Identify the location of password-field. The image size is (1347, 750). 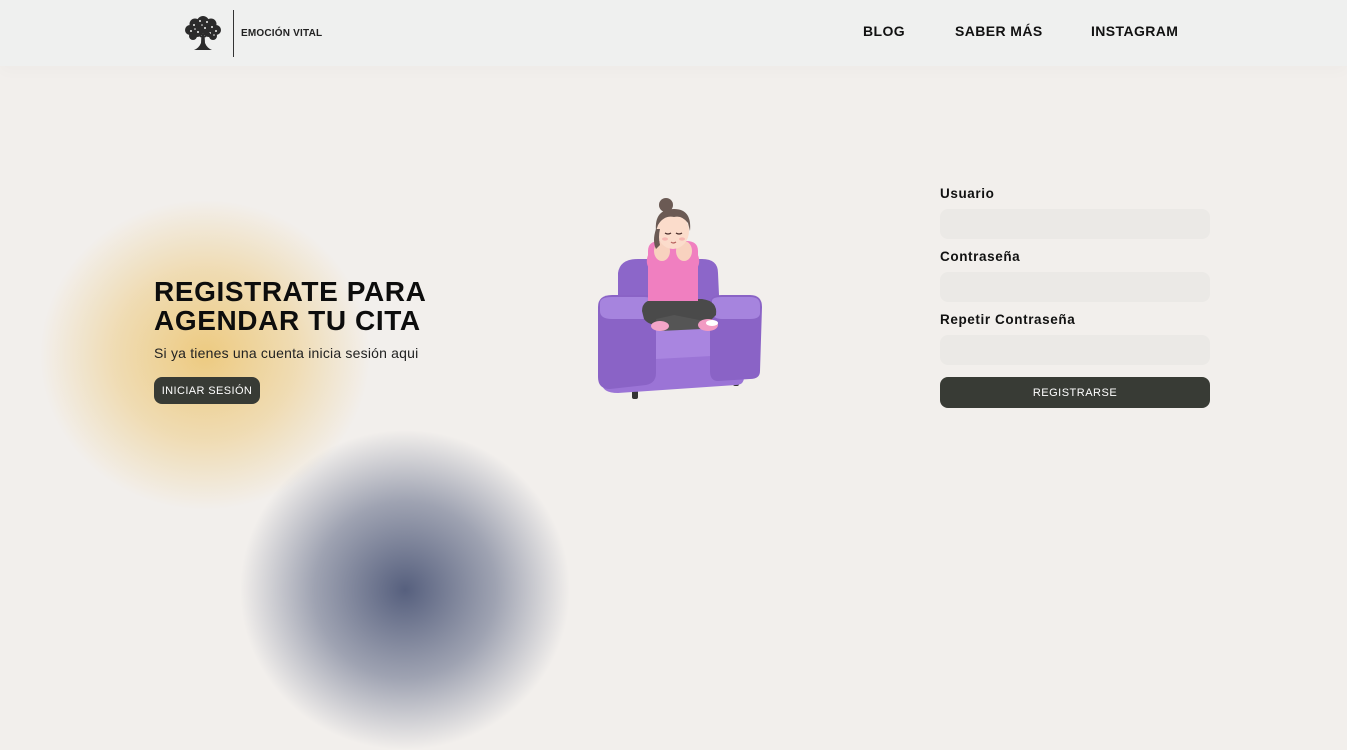
(1075, 287).